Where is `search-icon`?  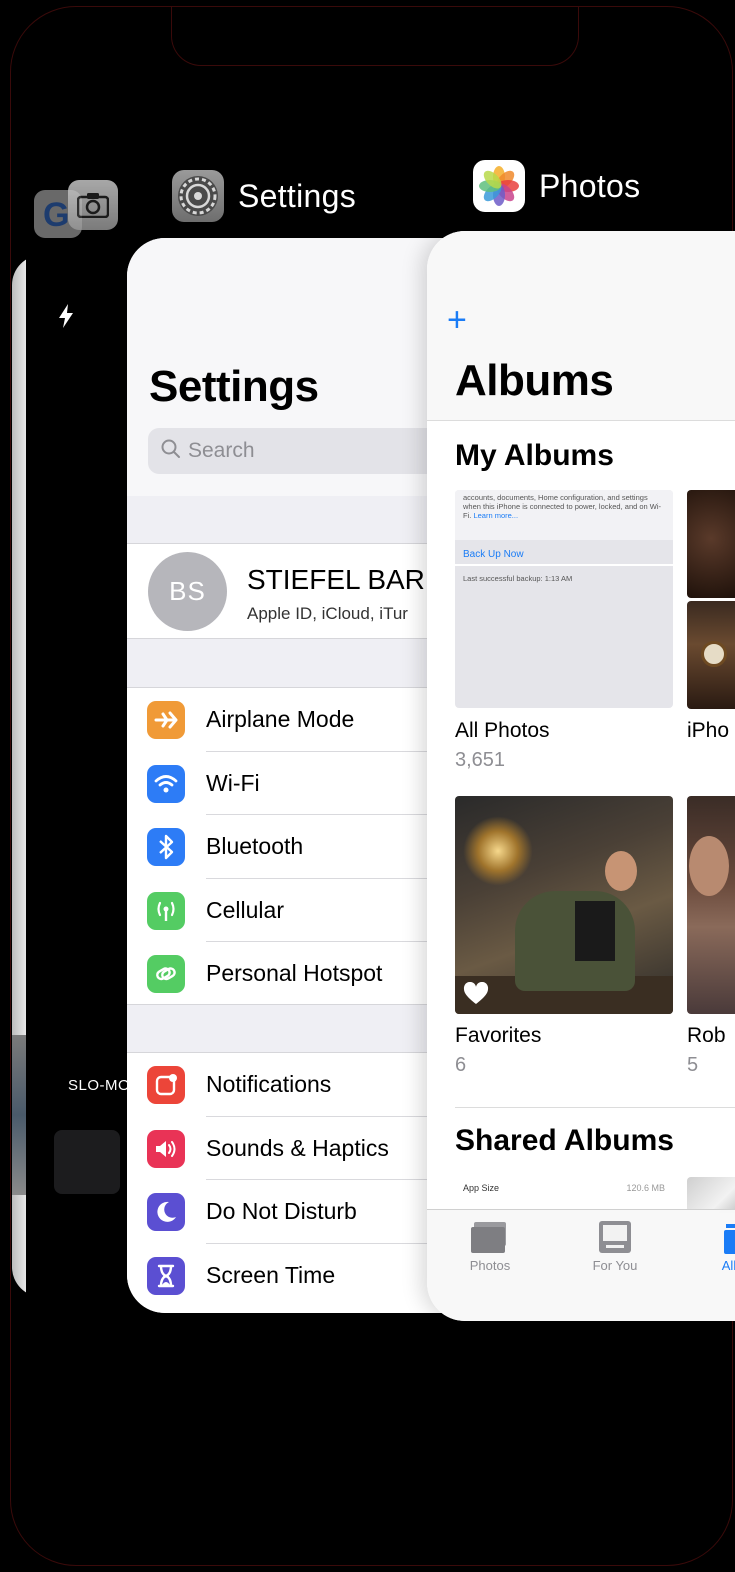
search-icon is located at coordinates (170, 448).